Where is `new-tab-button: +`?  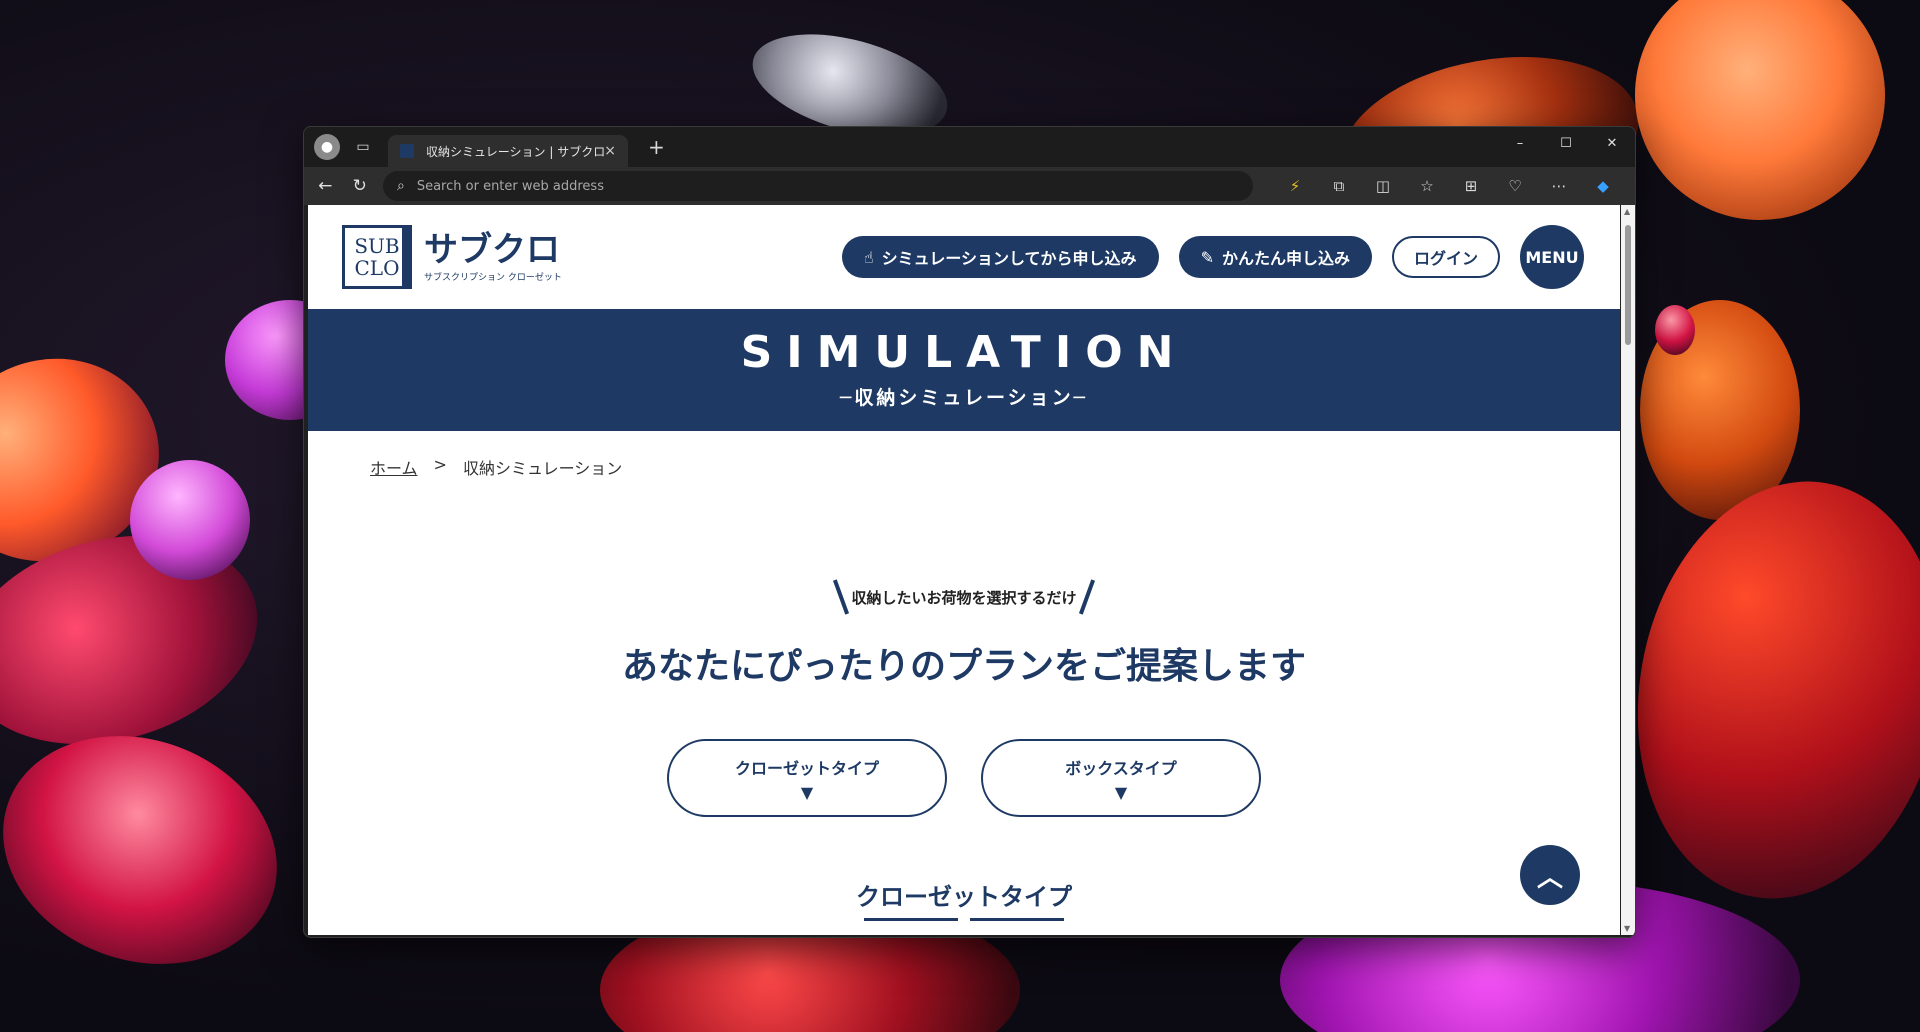
new-tab-button: + is located at coordinates (656, 147).